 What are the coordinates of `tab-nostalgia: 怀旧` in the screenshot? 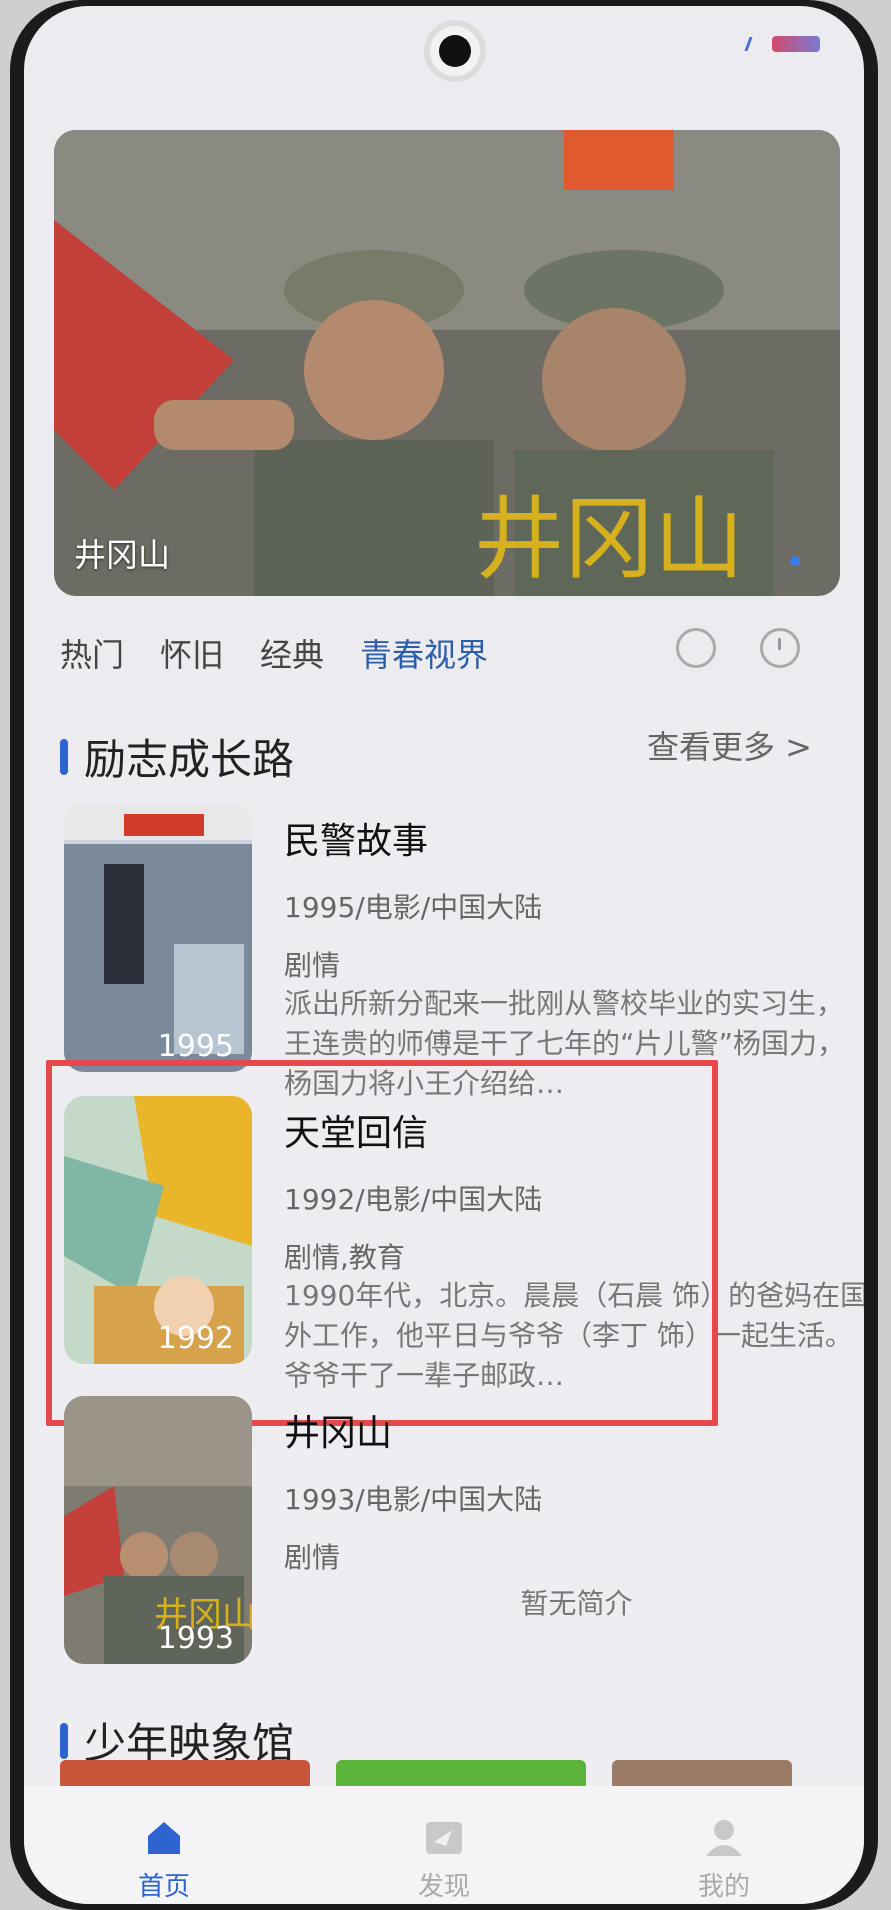 It's located at (192, 653).